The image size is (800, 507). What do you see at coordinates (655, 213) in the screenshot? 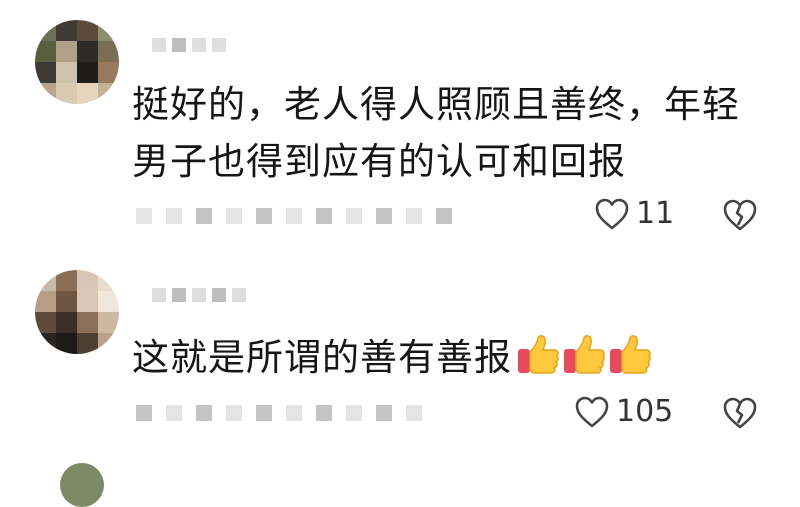
I see `like-count: 11` at bounding box center [655, 213].